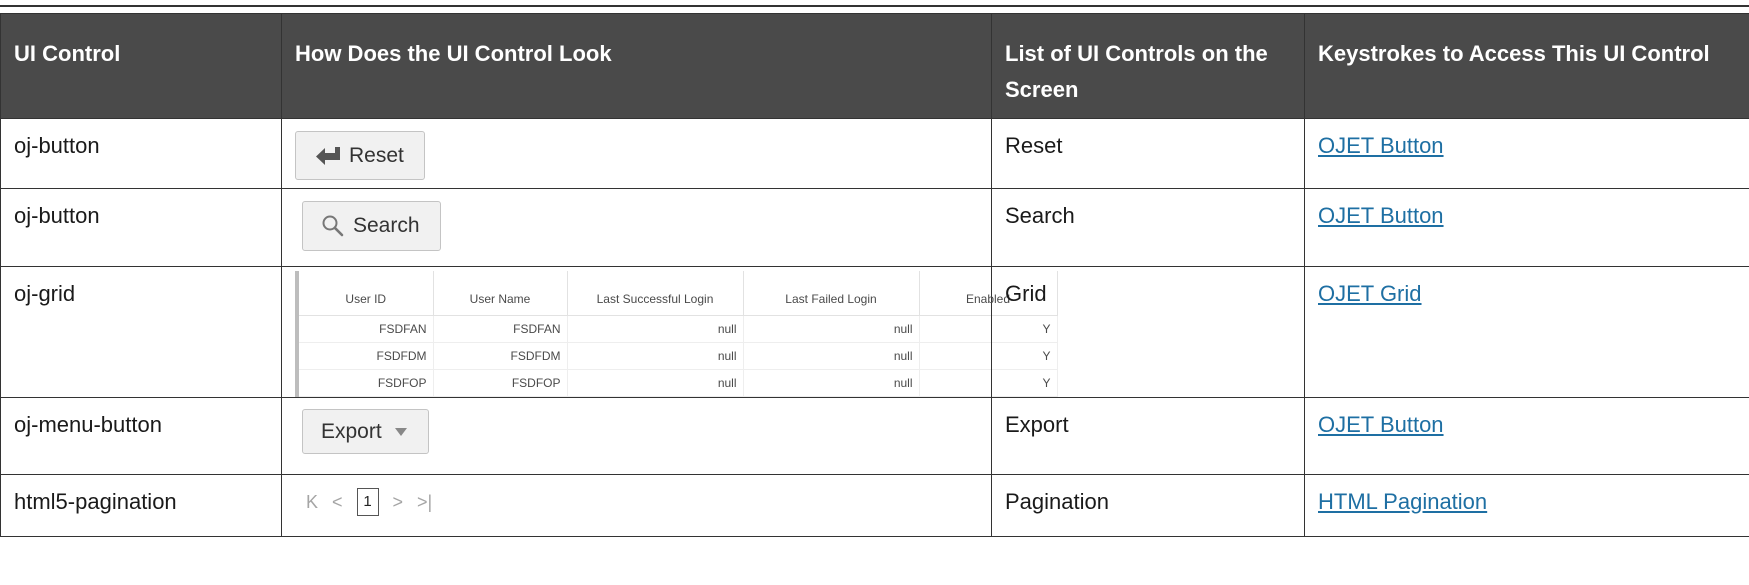 The image size is (1749, 585). Describe the element at coordinates (831, 293) in the screenshot. I see `grid-column-header: Last Failed Login` at that location.